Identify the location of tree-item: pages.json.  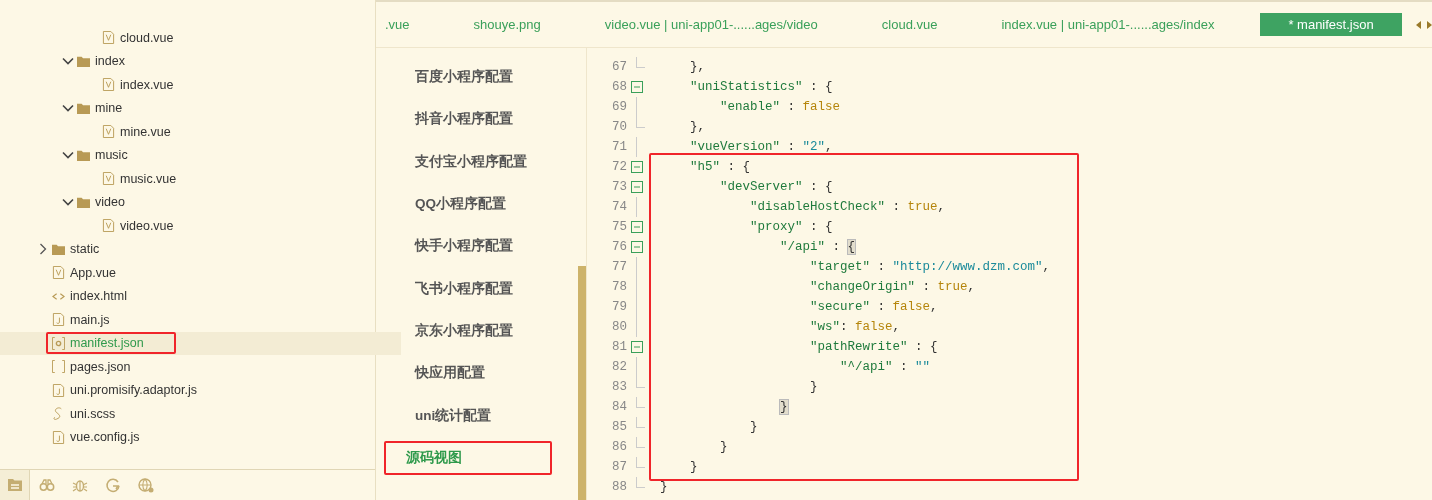
(100, 366).